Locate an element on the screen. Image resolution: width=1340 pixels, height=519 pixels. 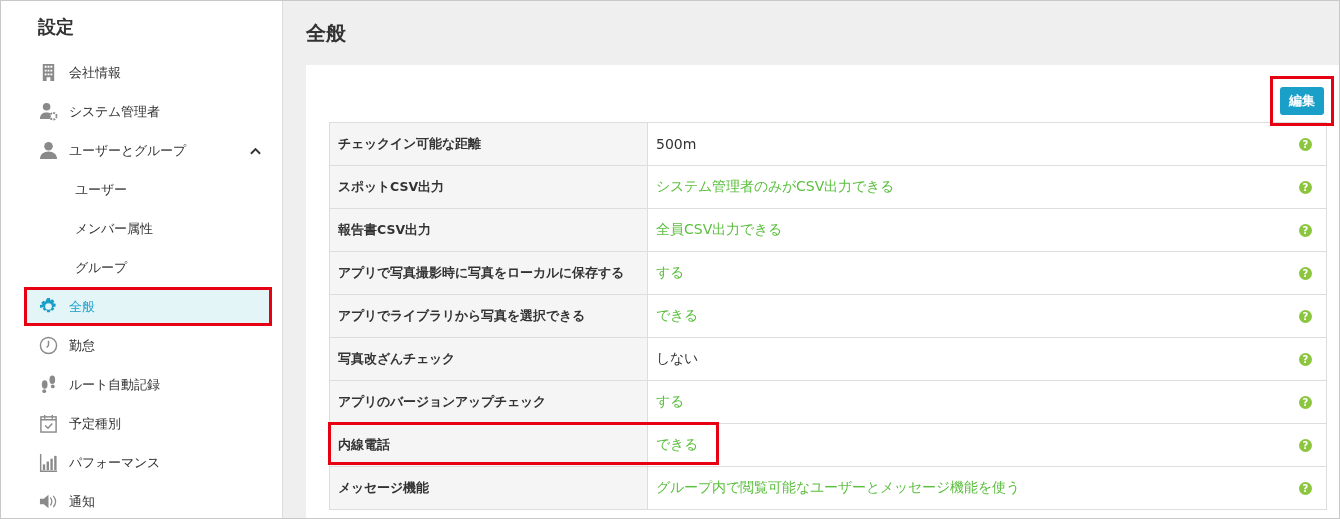
bar-chart-icon is located at coordinates (48, 462).